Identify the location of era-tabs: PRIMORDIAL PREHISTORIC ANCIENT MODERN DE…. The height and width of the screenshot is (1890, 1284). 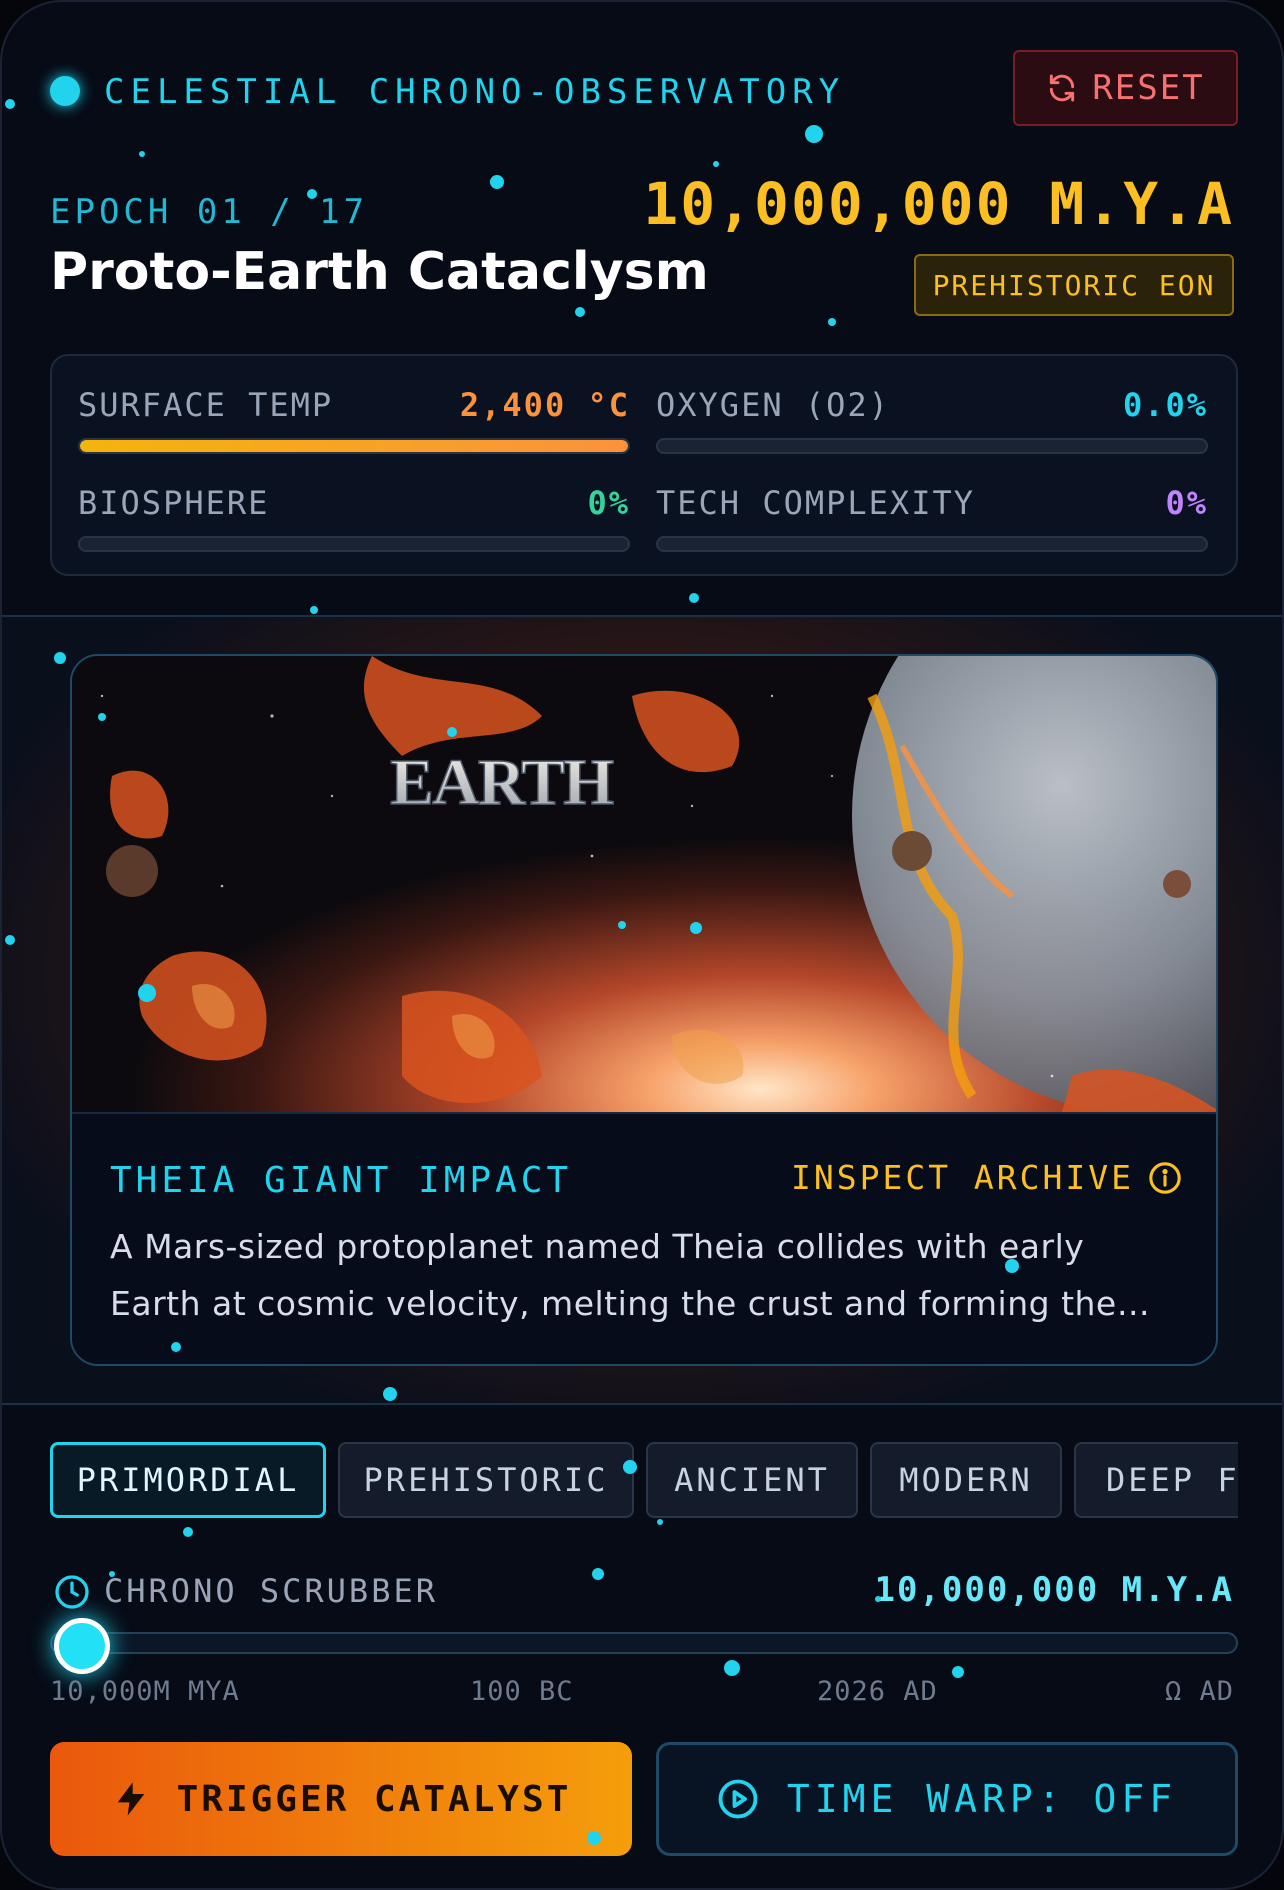
(644, 1481).